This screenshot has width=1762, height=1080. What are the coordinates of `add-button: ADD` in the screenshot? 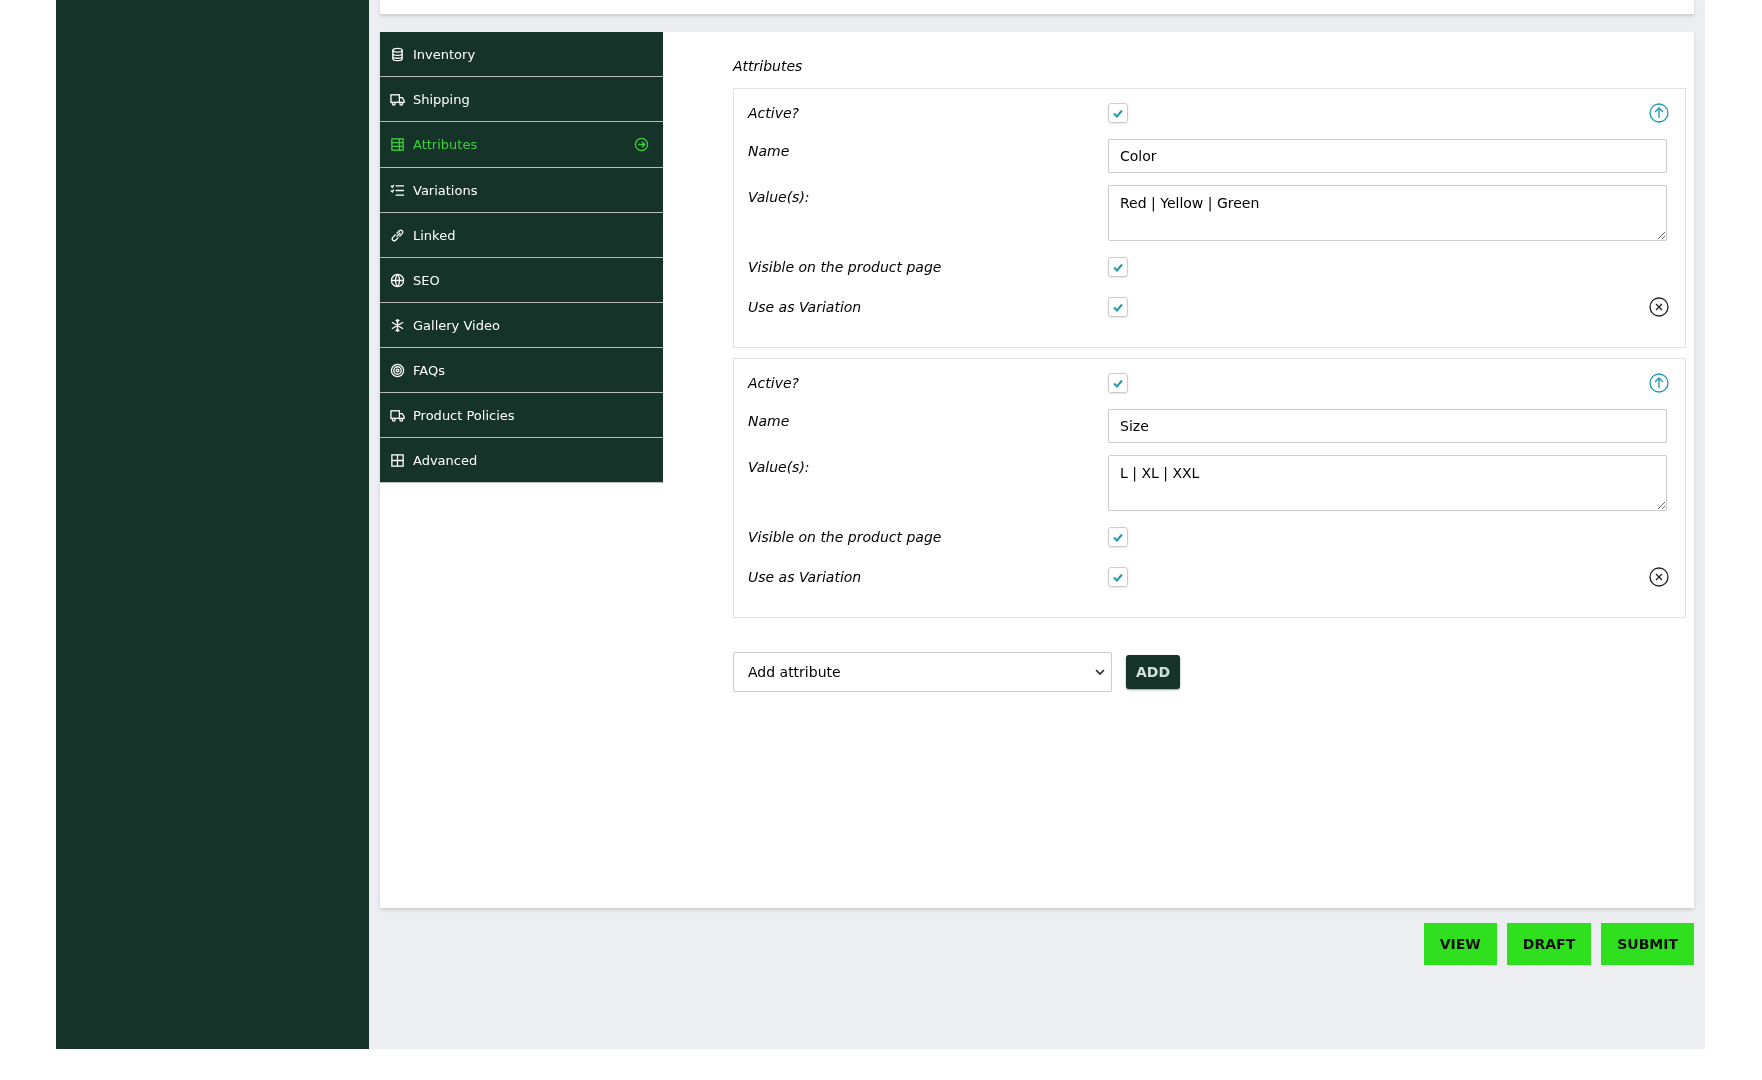 It's located at (1153, 672).